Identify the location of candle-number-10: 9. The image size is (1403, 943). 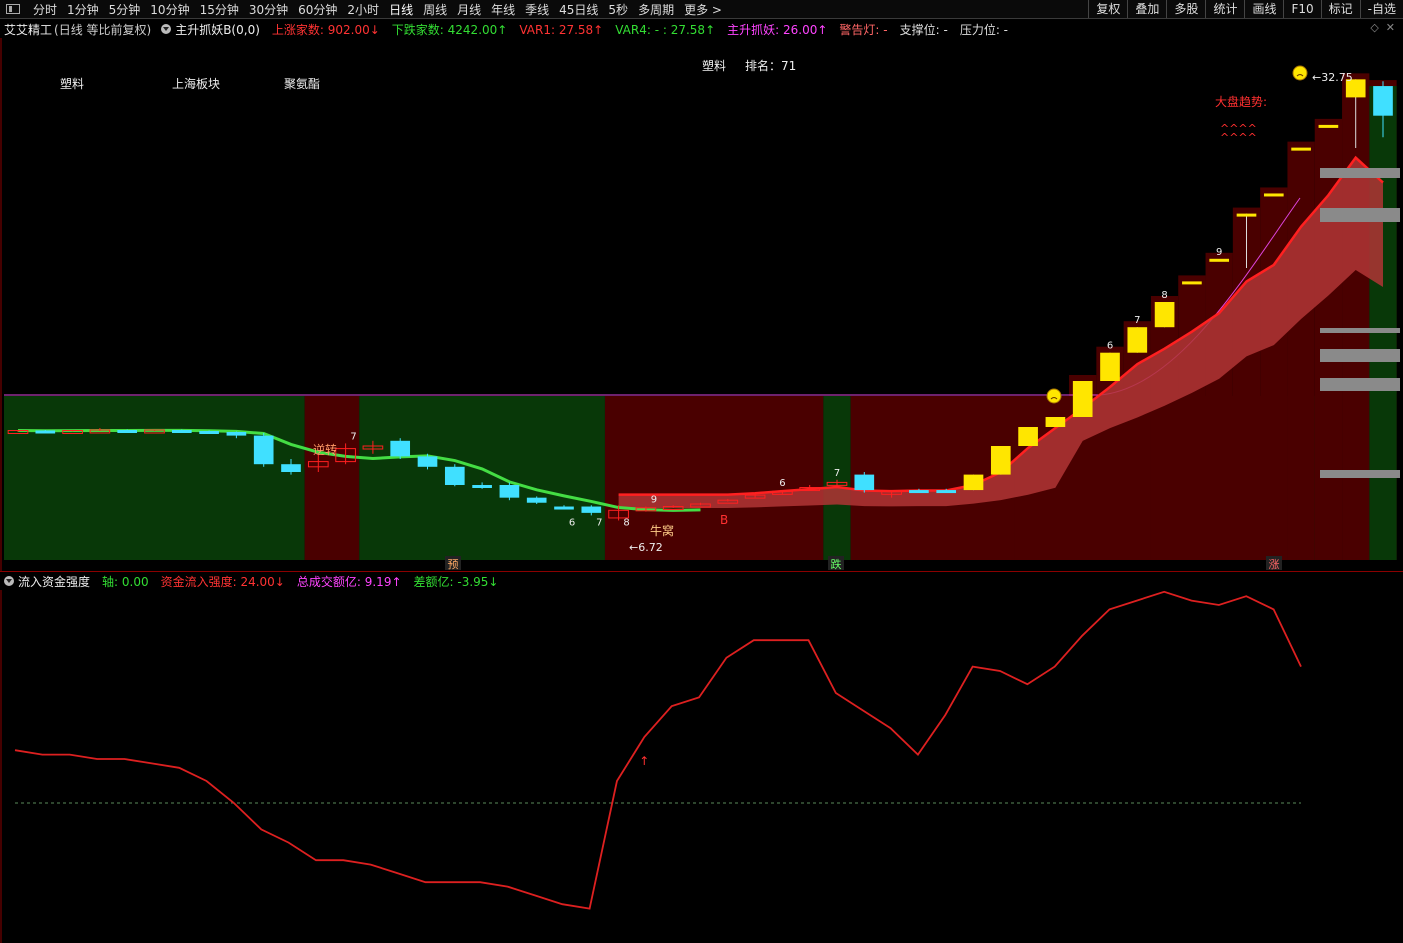
(1219, 252).